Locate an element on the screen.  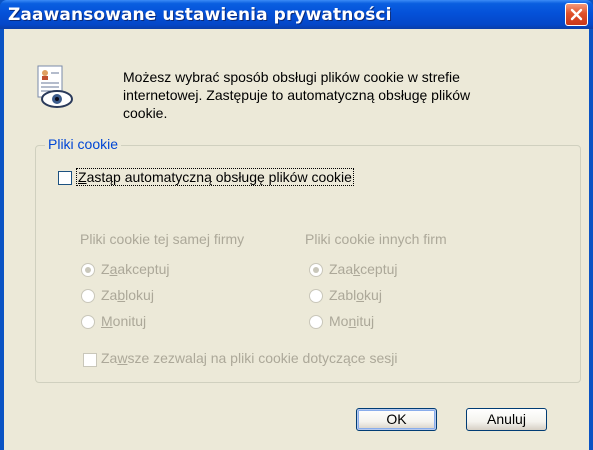
override-accesskey: Z is located at coordinates (82, 177).